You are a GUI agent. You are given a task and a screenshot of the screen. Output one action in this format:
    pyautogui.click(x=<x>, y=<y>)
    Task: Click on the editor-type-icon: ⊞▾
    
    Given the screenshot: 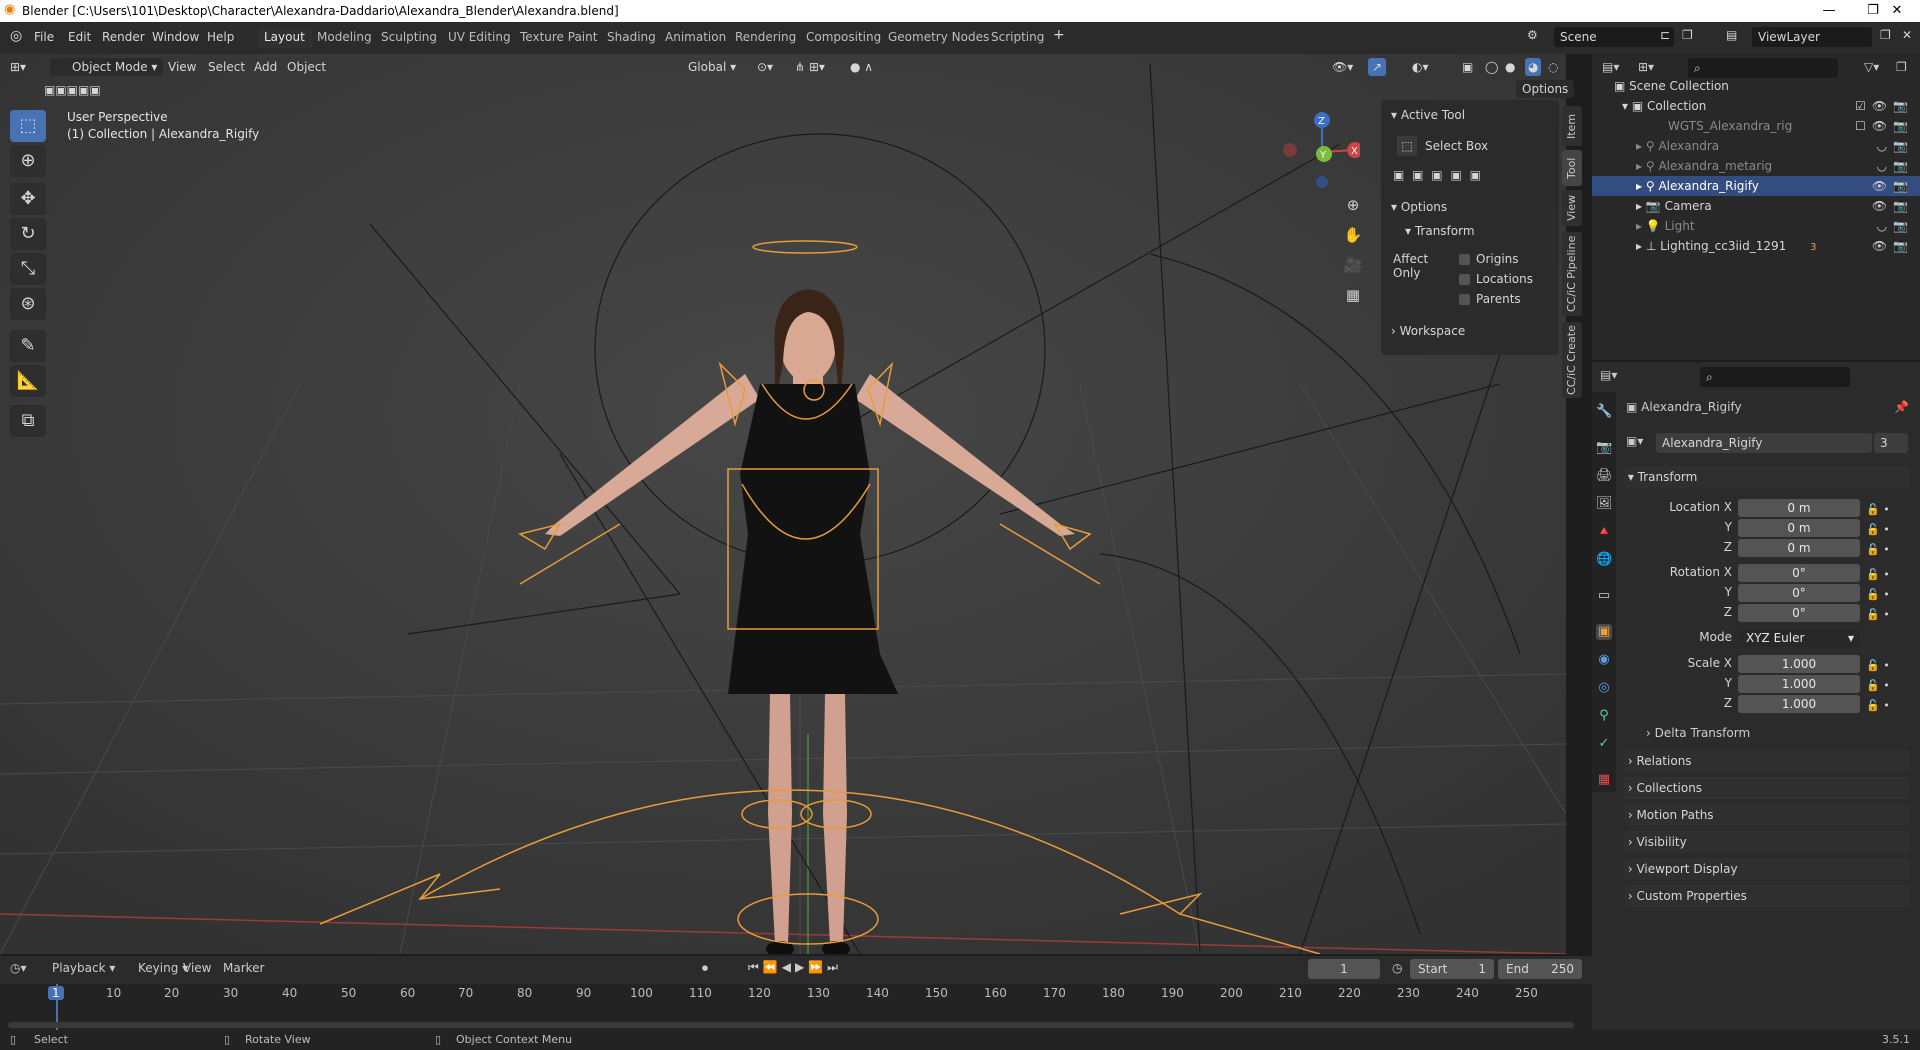 What is the action you would take?
    pyautogui.click(x=18, y=67)
    